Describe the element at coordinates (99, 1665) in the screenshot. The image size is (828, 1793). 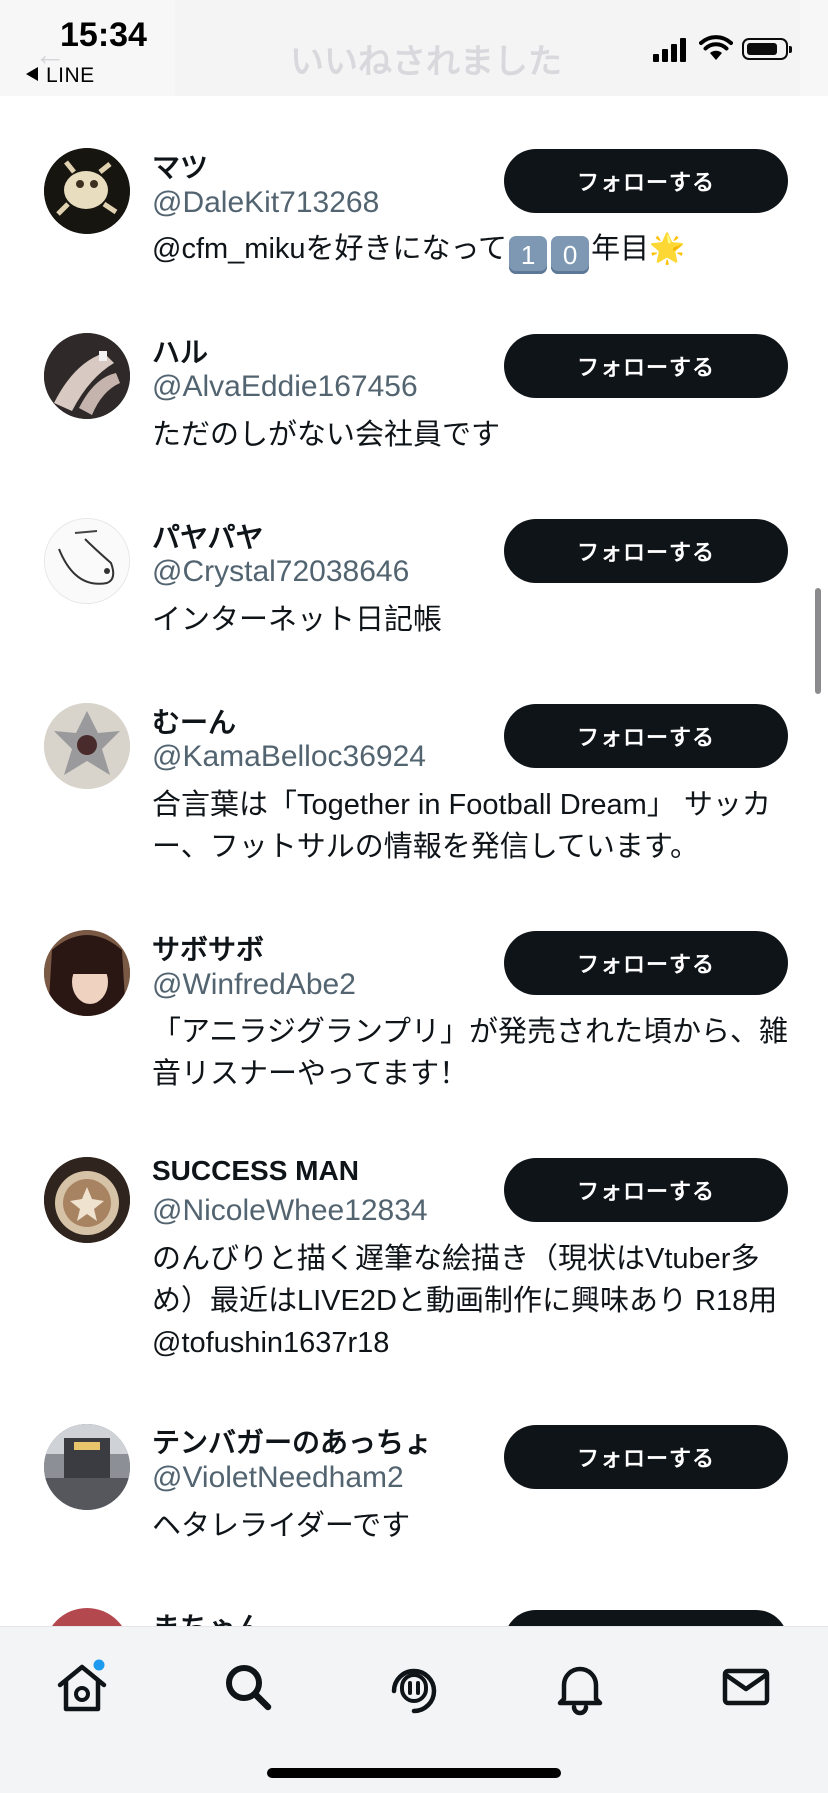
I see `notification-dot` at that location.